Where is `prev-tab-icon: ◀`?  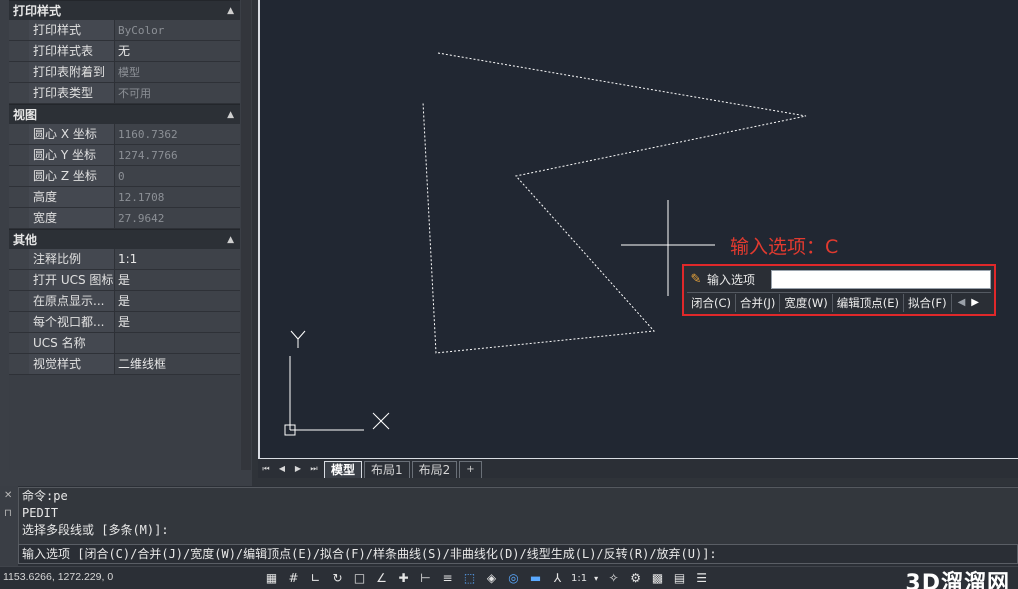 prev-tab-icon: ◀ is located at coordinates (282, 469).